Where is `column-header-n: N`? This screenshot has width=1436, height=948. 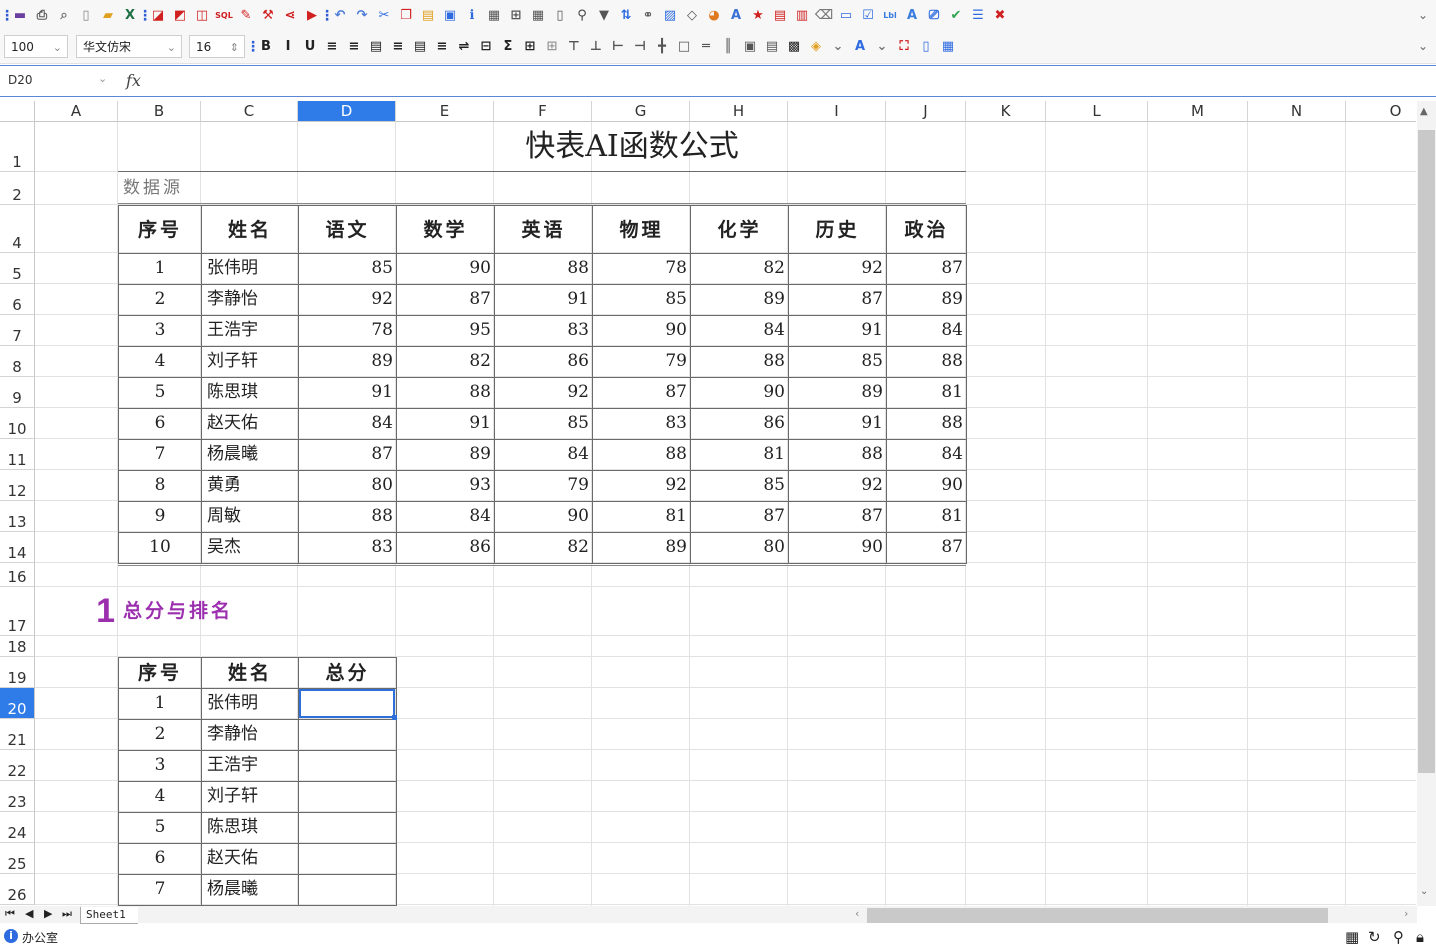
column-header-n: N is located at coordinates (1297, 111).